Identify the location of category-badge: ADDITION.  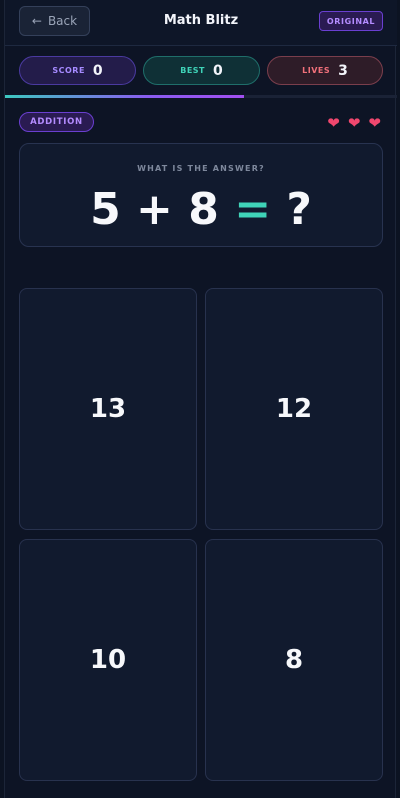
(56, 122).